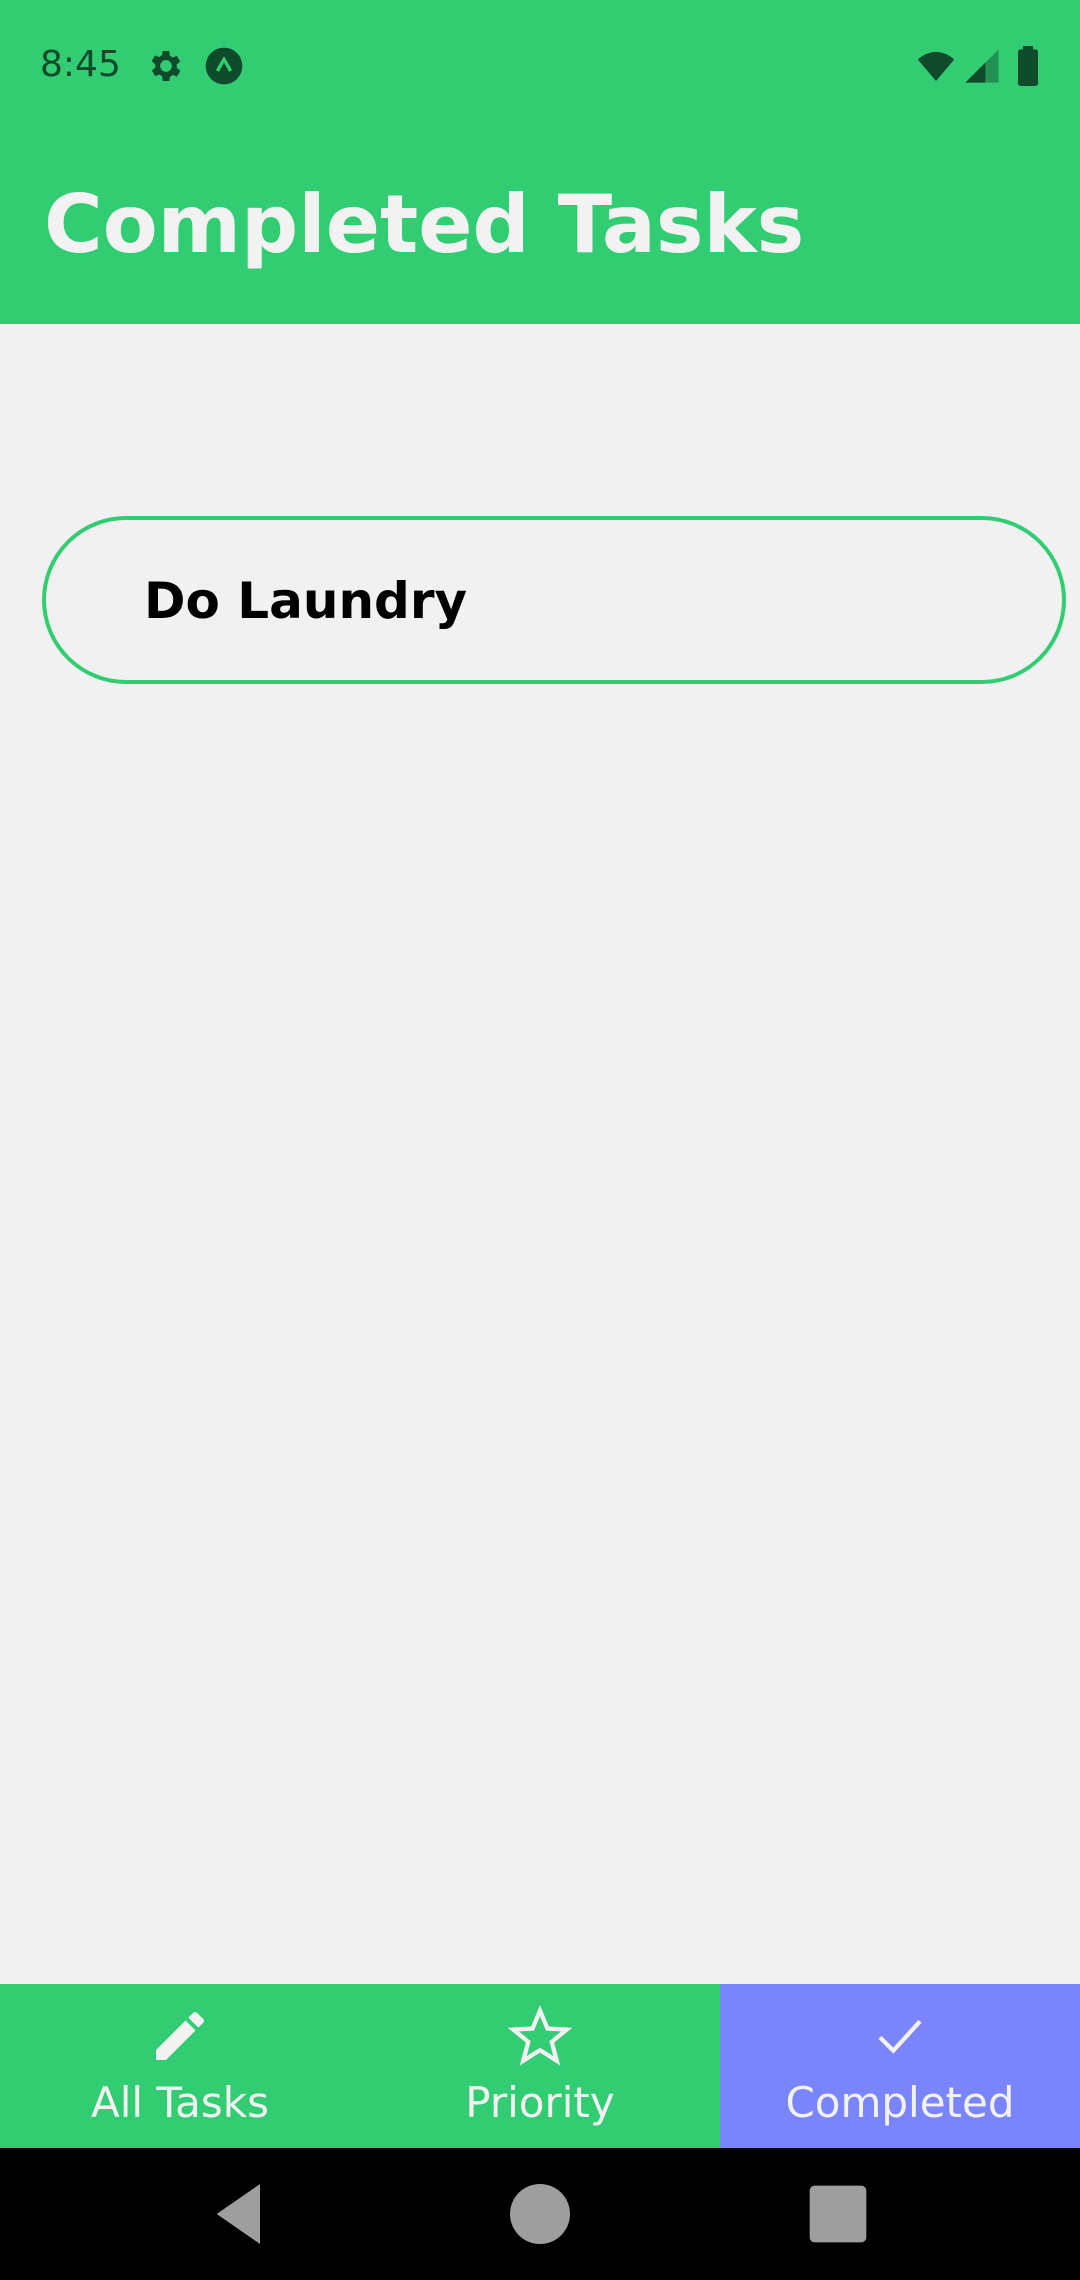  Describe the element at coordinates (936, 66) in the screenshot. I see `wifi-icon` at that location.